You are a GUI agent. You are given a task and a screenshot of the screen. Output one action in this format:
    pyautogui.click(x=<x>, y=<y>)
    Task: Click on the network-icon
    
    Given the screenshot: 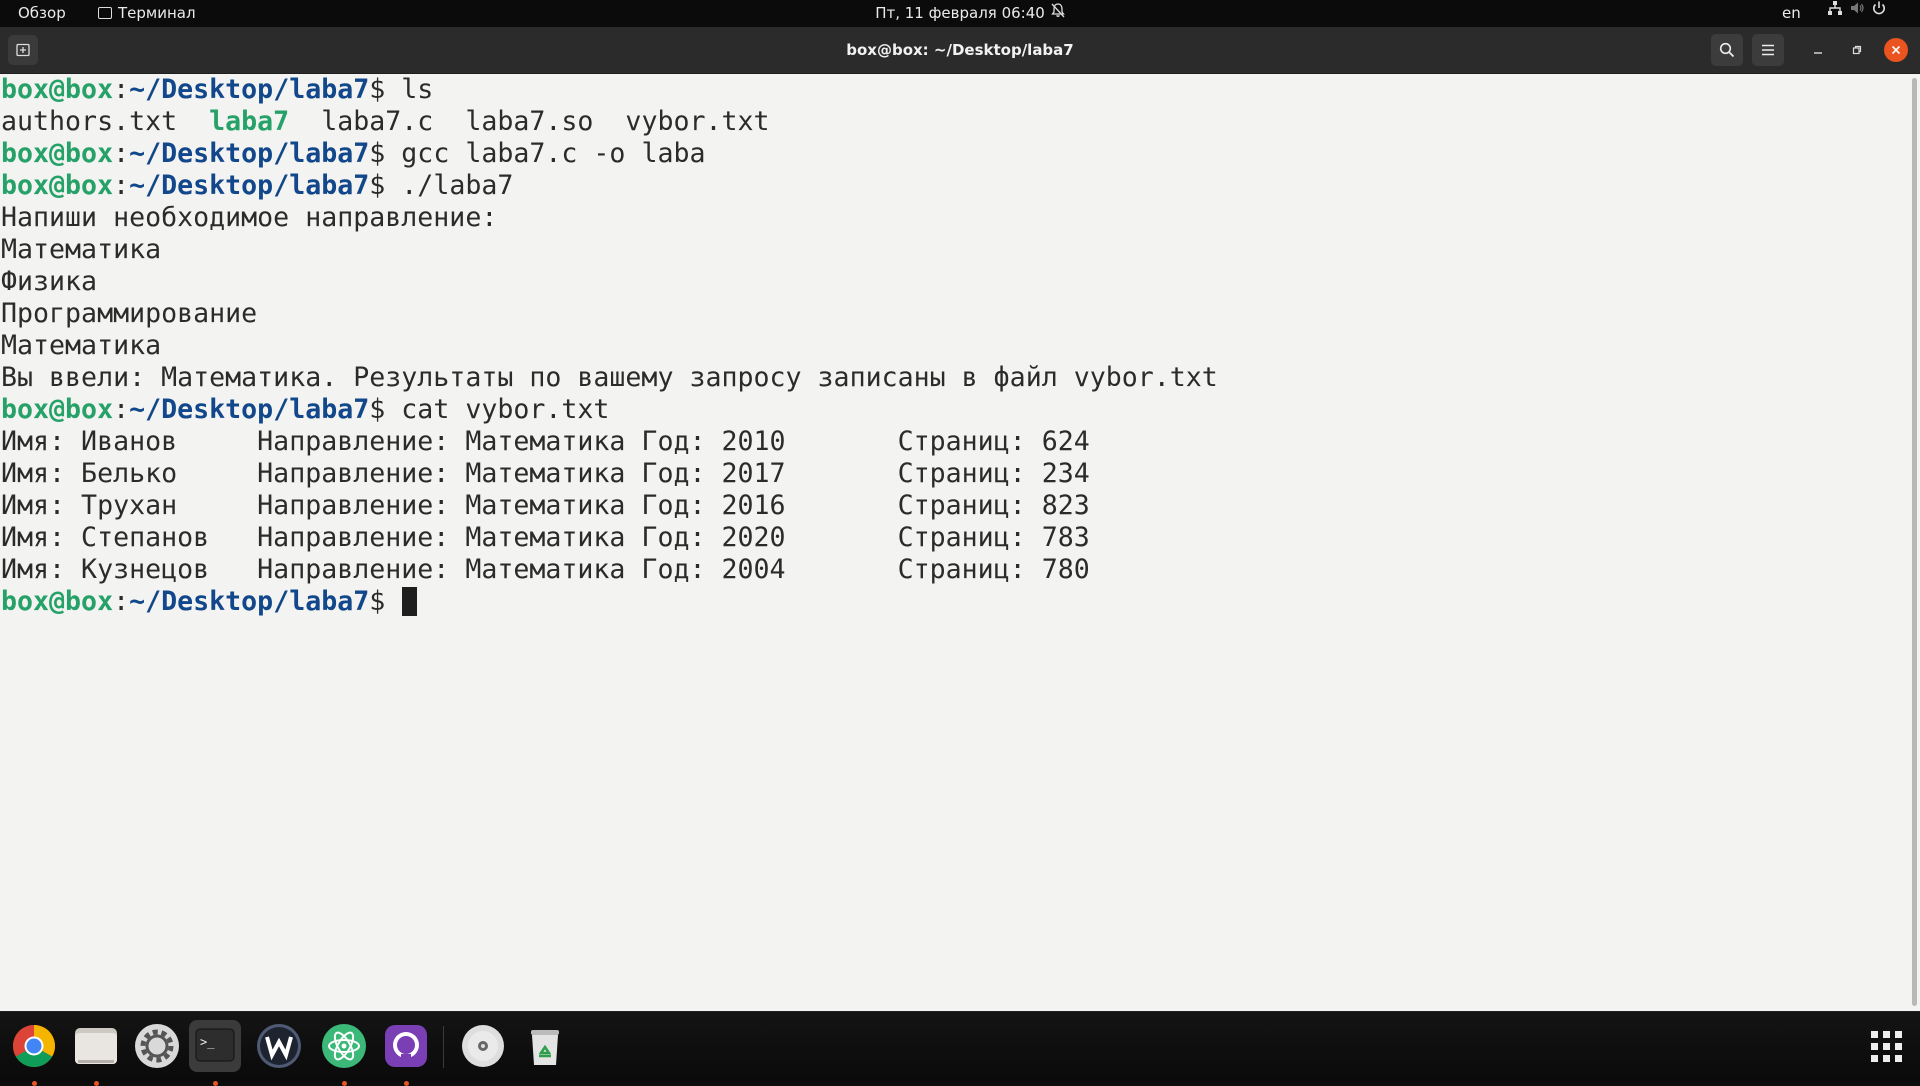 What is the action you would take?
    pyautogui.click(x=1835, y=8)
    